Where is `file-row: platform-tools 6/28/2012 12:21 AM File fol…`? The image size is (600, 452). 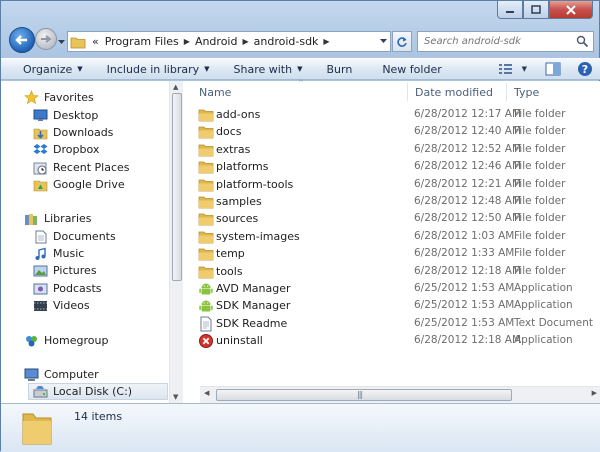
file-row: platform-tools 6/28/2012 12:21 AM File fol… is located at coordinates (392, 184).